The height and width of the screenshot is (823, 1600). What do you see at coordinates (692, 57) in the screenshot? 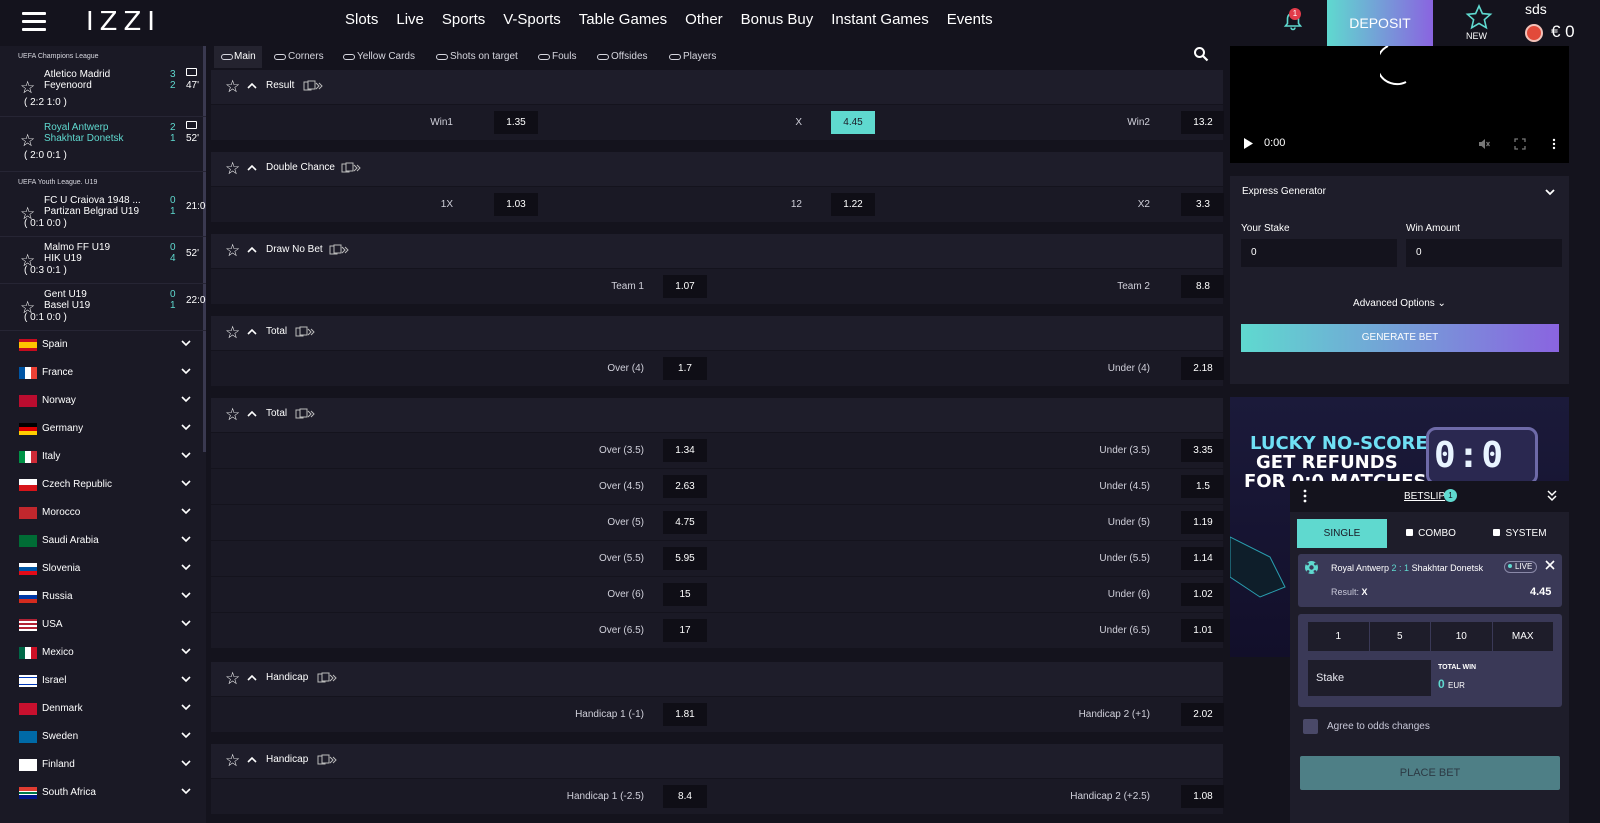
I see `tab-players: Players` at bounding box center [692, 57].